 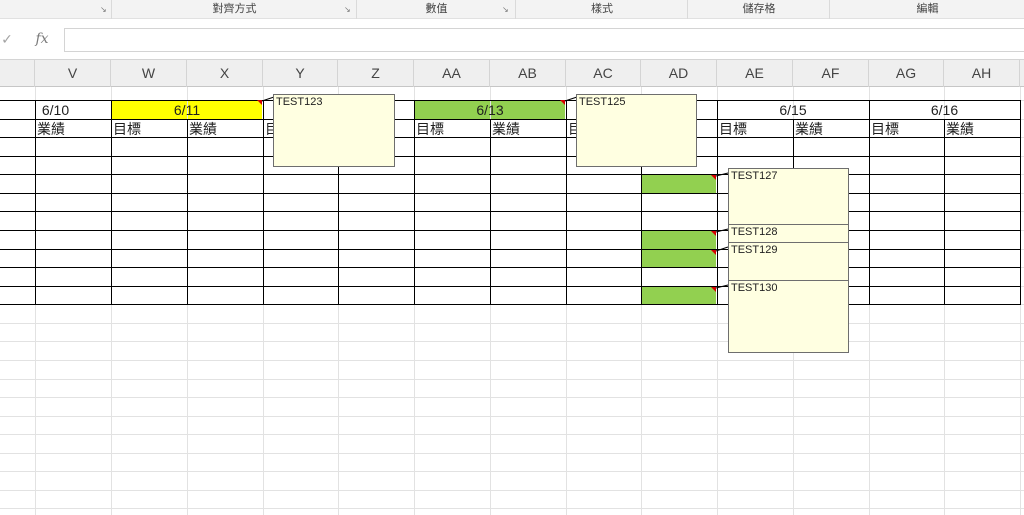 I want to click on ribbon-group-cells: 儲存格, so click(x=759, y=9).